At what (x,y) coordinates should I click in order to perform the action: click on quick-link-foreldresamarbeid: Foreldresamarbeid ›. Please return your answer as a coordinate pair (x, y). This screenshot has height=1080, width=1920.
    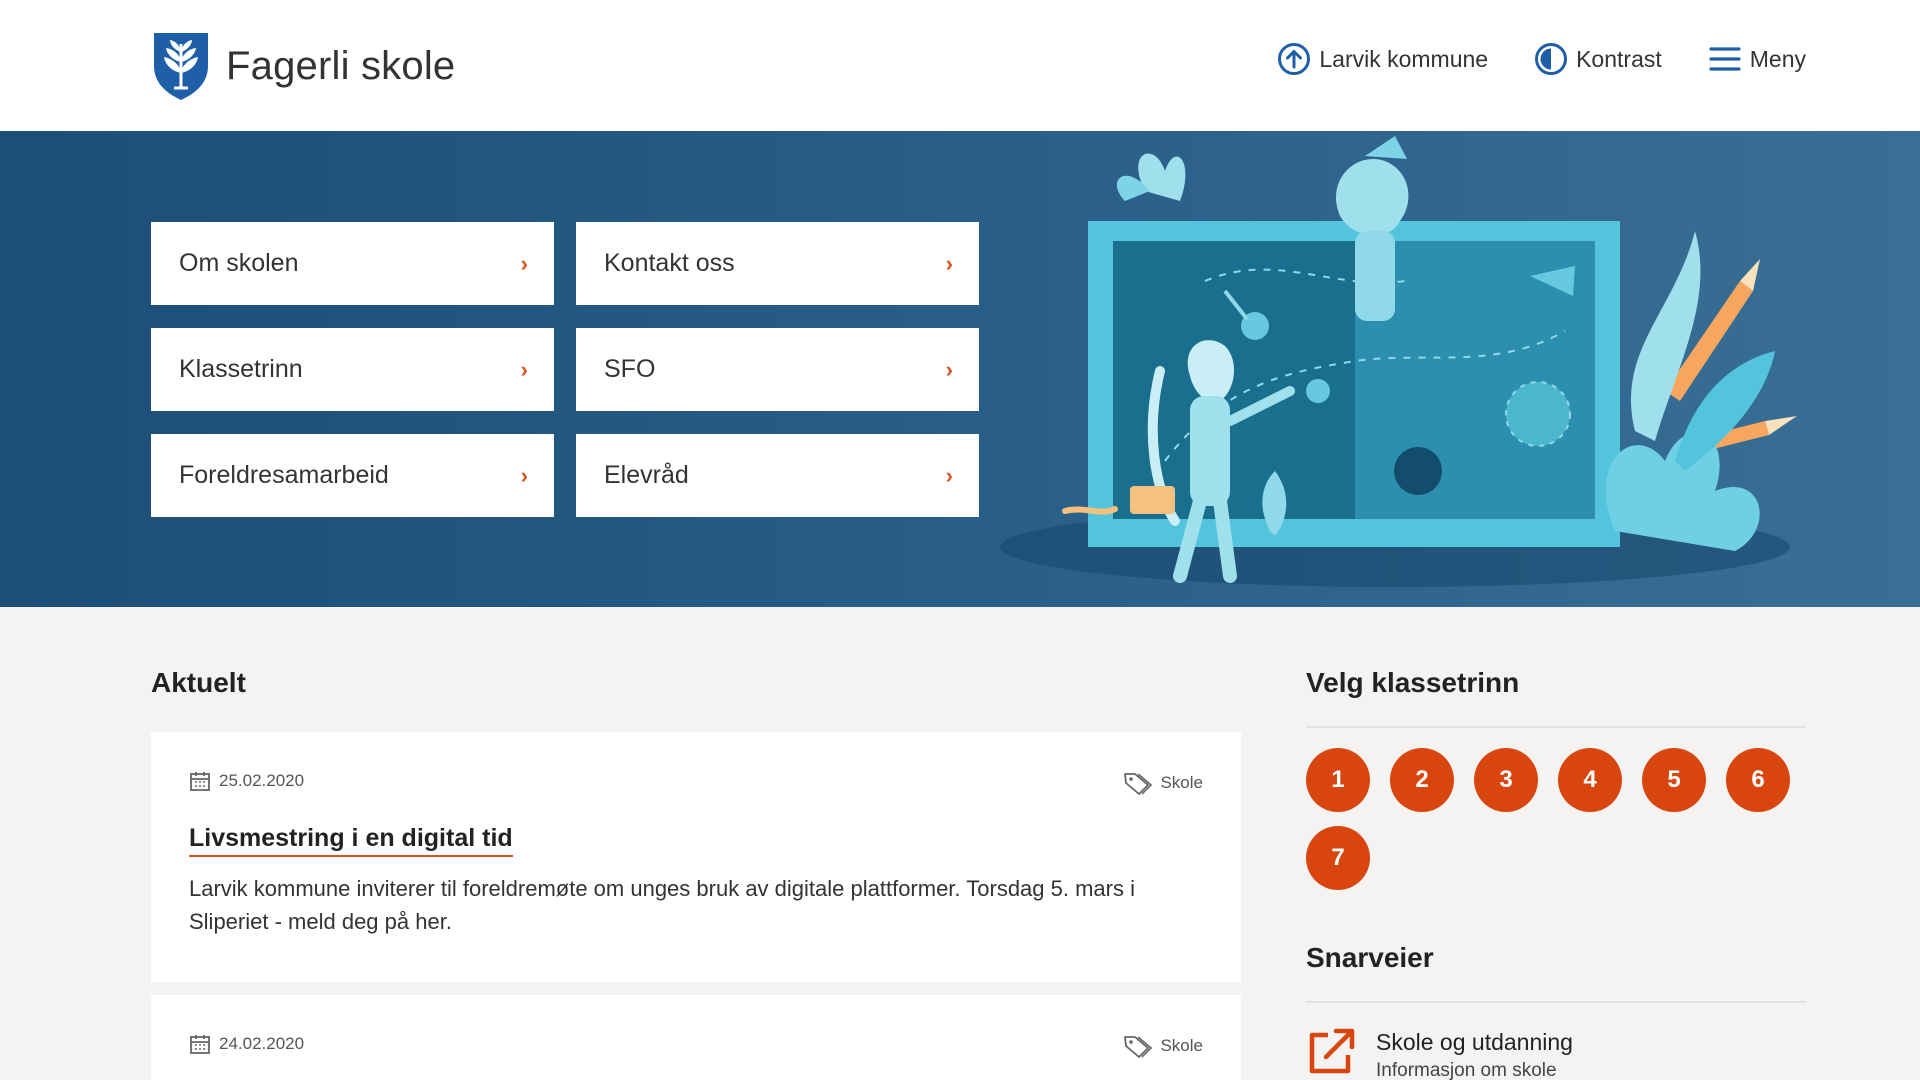
    Looking at the image, I should click on (352, 475).